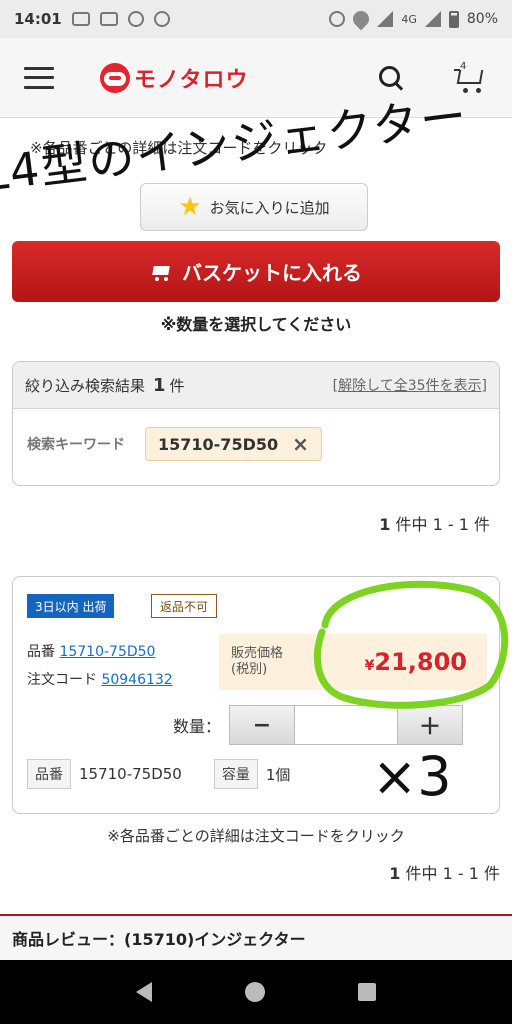 The image size is (512, 1024). Describe the element at coordinates (256, 836) in the screenshot. I see `order-code-note-bottom: ※各品番ごとの詳細は注文コードをクリック` at that location.